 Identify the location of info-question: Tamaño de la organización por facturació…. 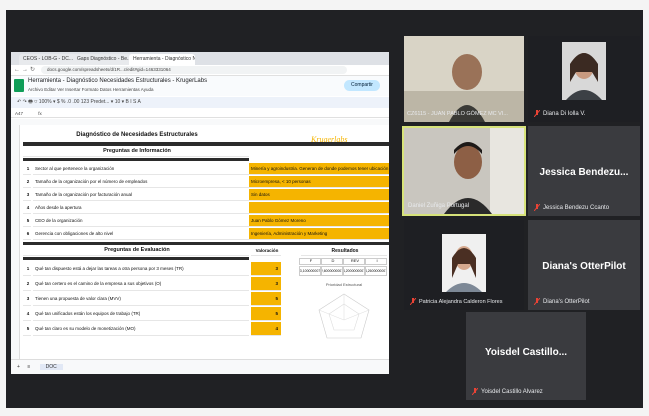
(141, 195).